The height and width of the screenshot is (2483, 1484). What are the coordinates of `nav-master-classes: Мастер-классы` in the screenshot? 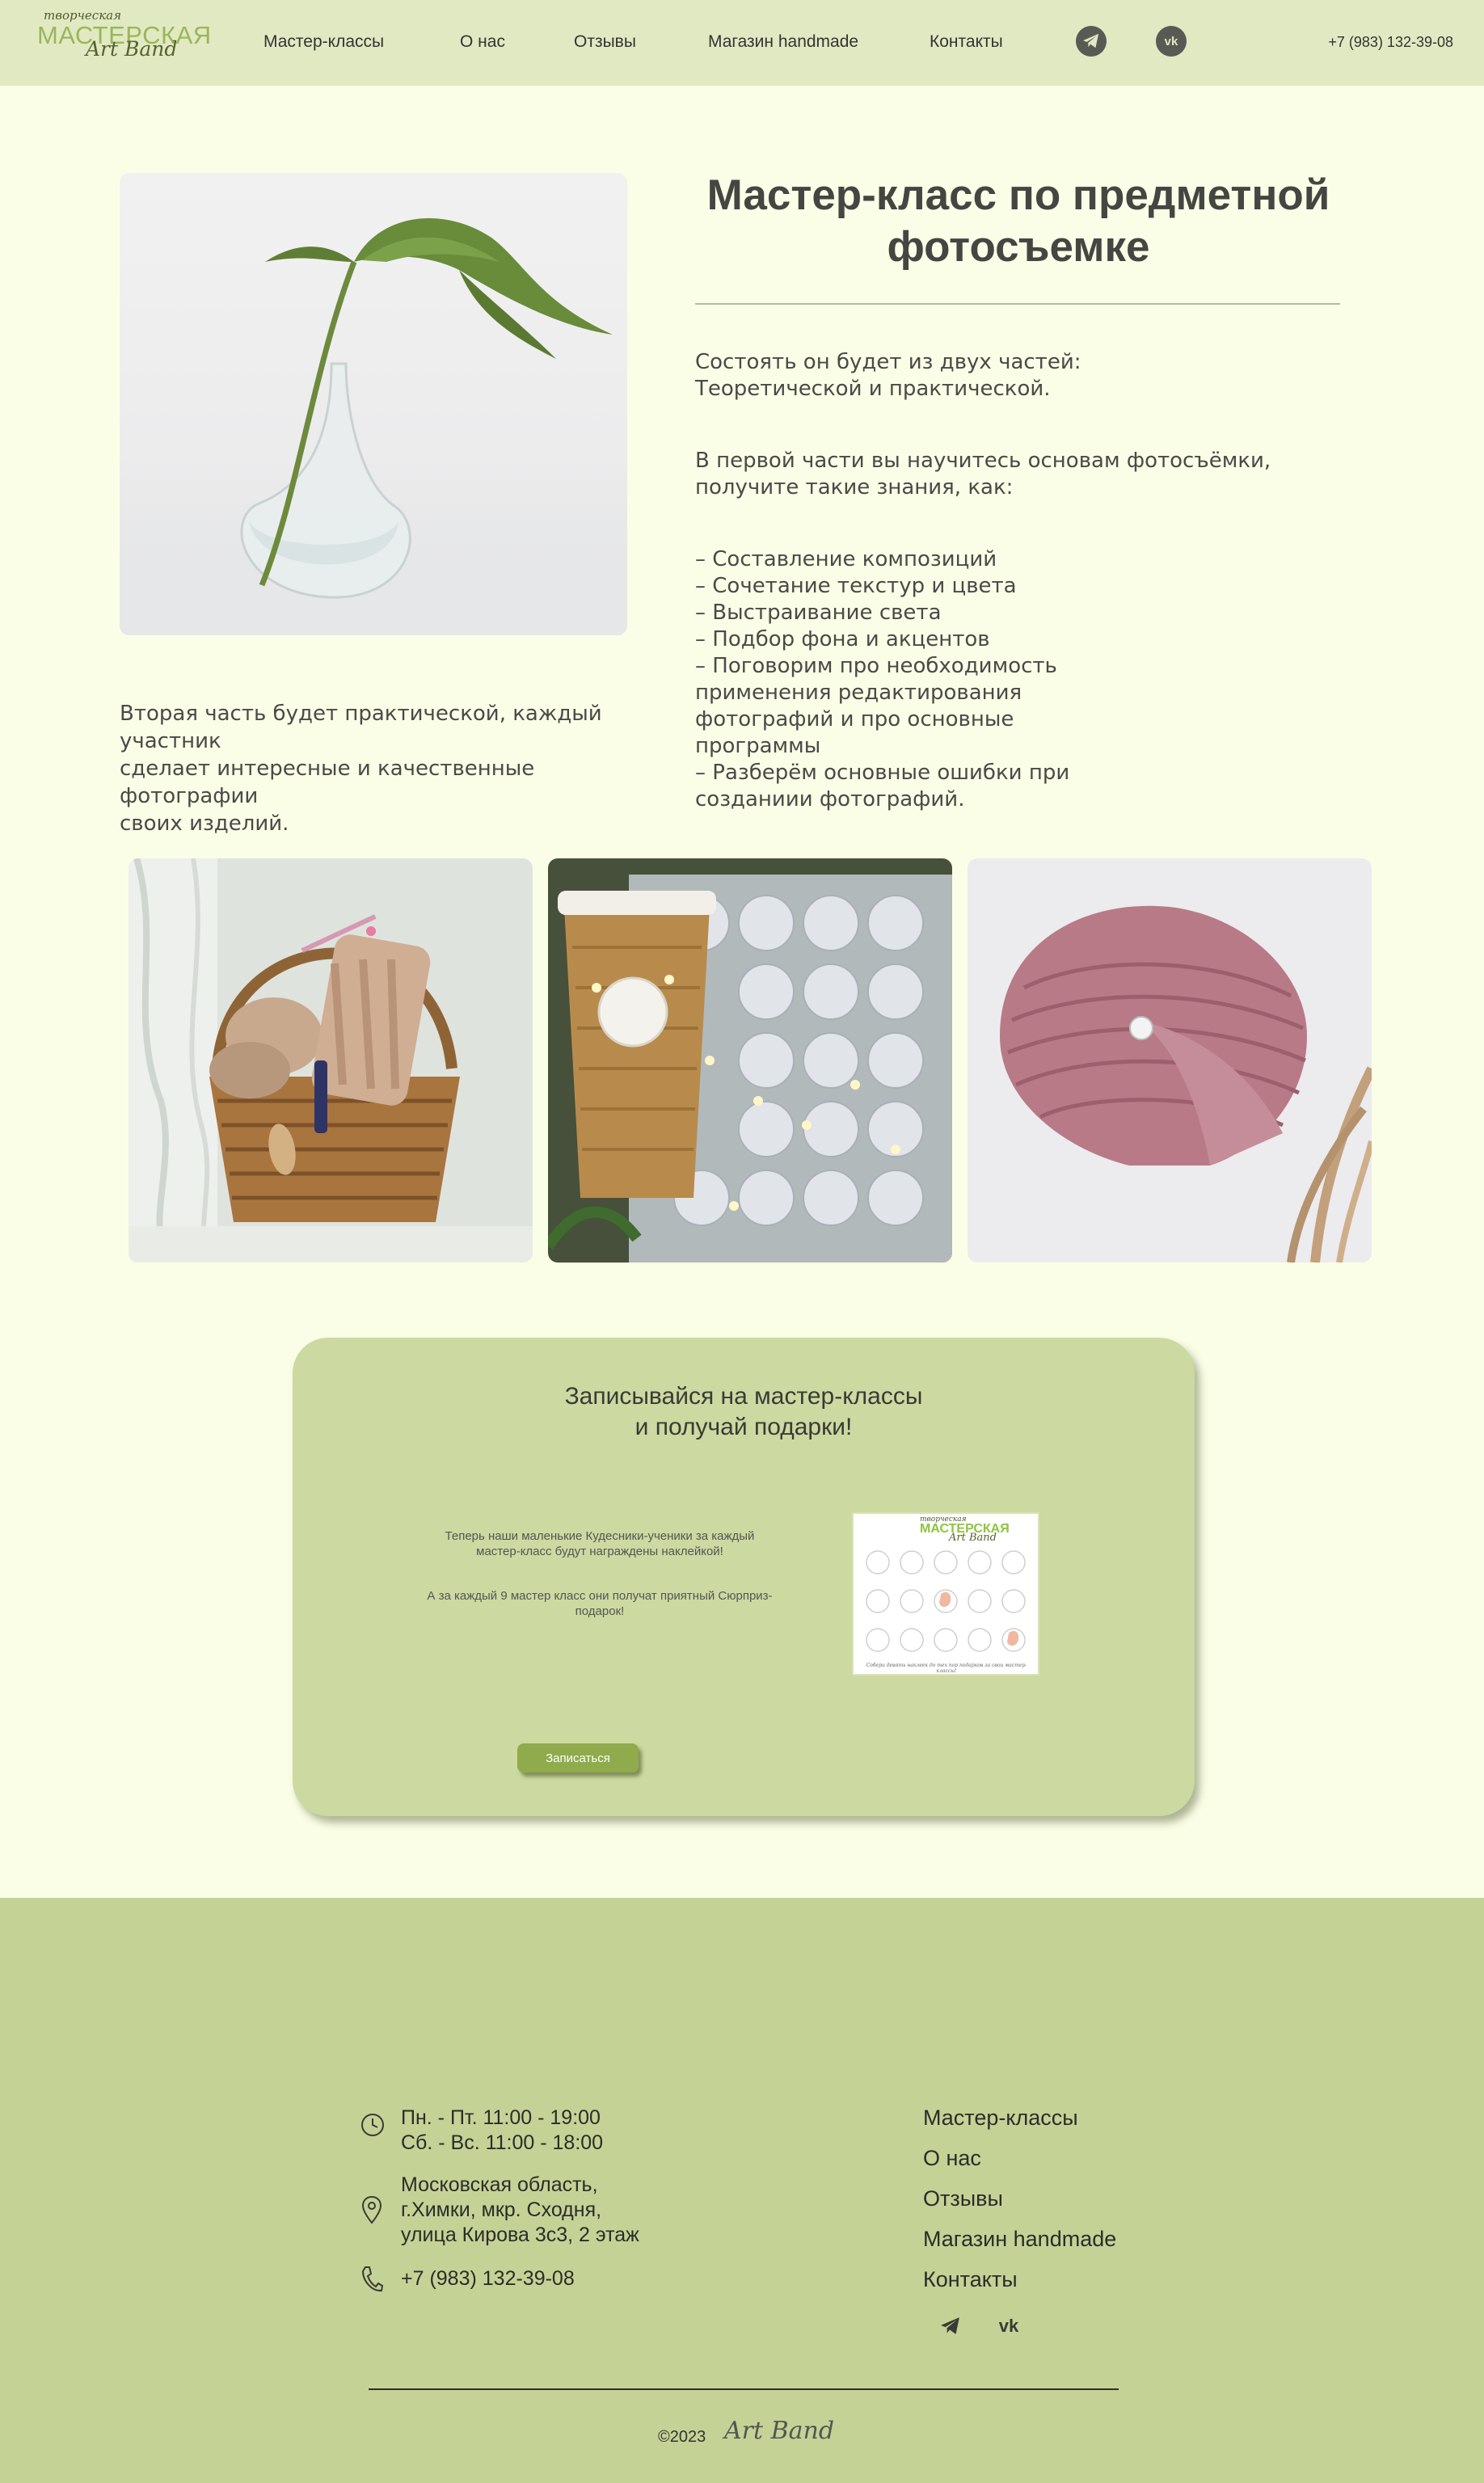 It's located at (323, 42).